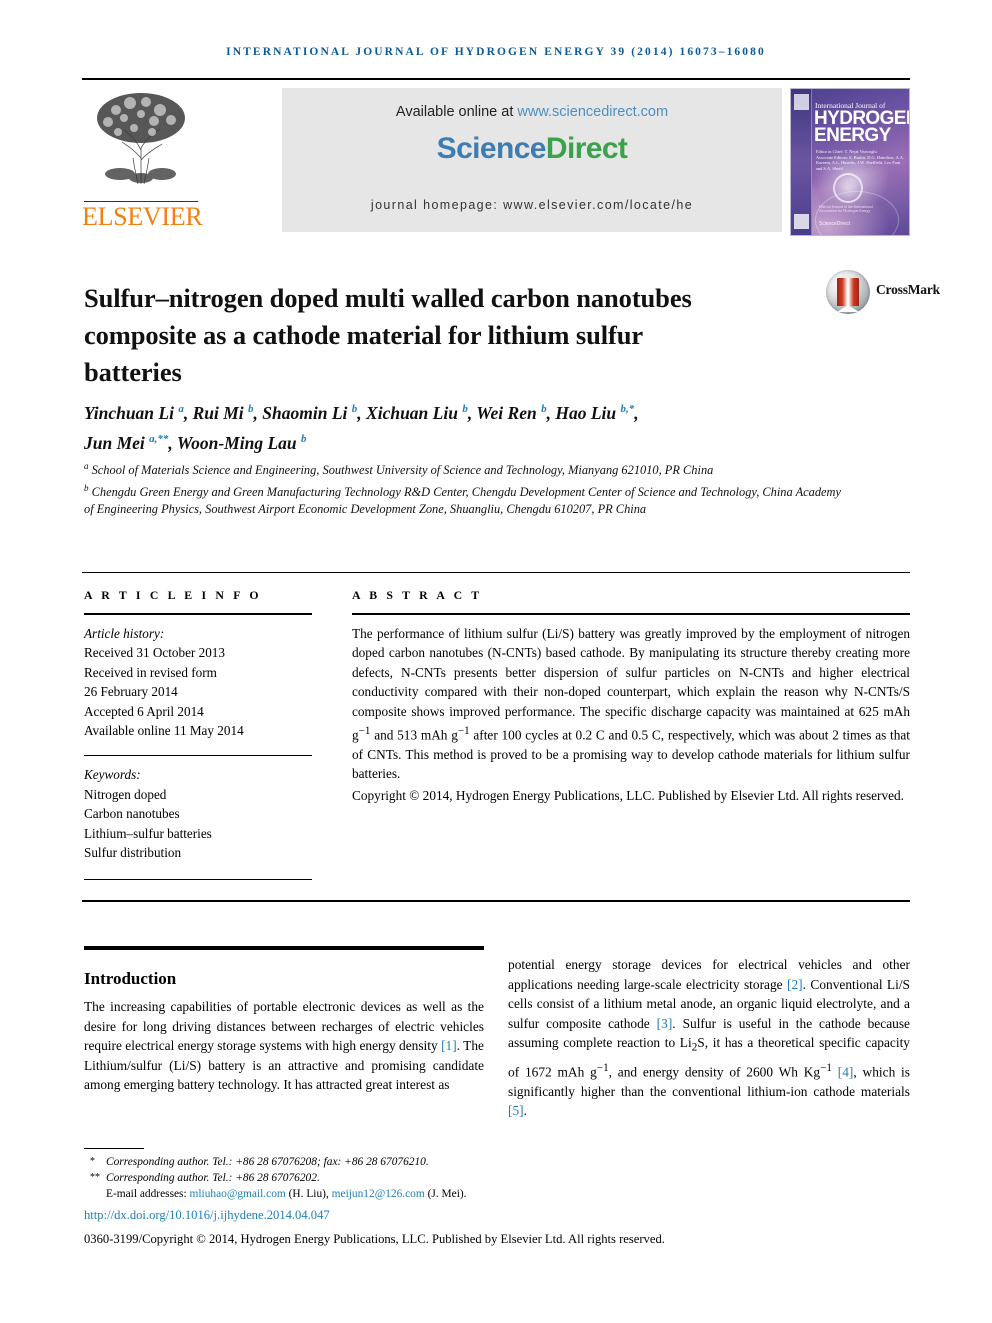 The height and width of the screenshot is (1323, 992). What do you see at coordinates (164, 731) in the screenshot?
I see `article-history-item: Available online 11 May 2014` at bounding box center [164, 731].